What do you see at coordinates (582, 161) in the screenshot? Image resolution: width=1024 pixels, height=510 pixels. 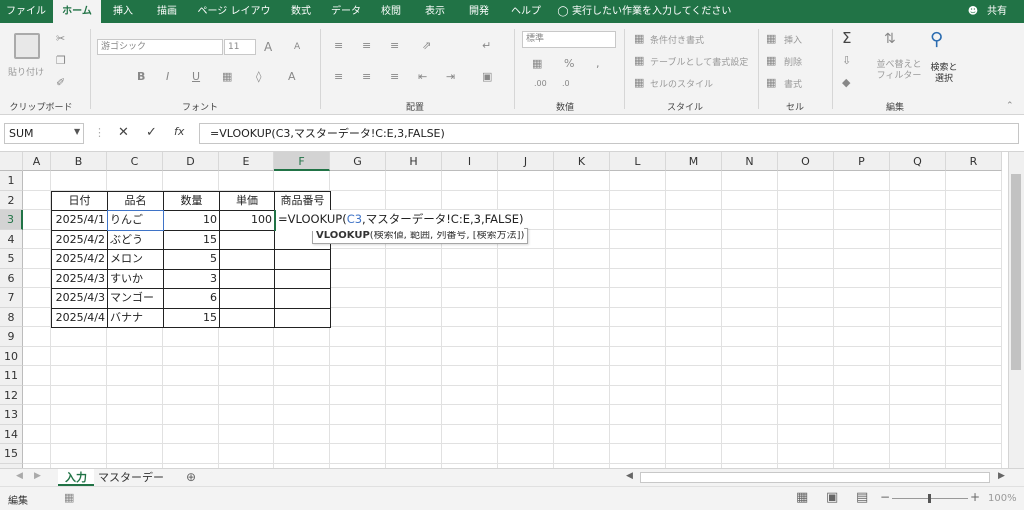 I see `column-header: K` at bounding box center [582, 161].